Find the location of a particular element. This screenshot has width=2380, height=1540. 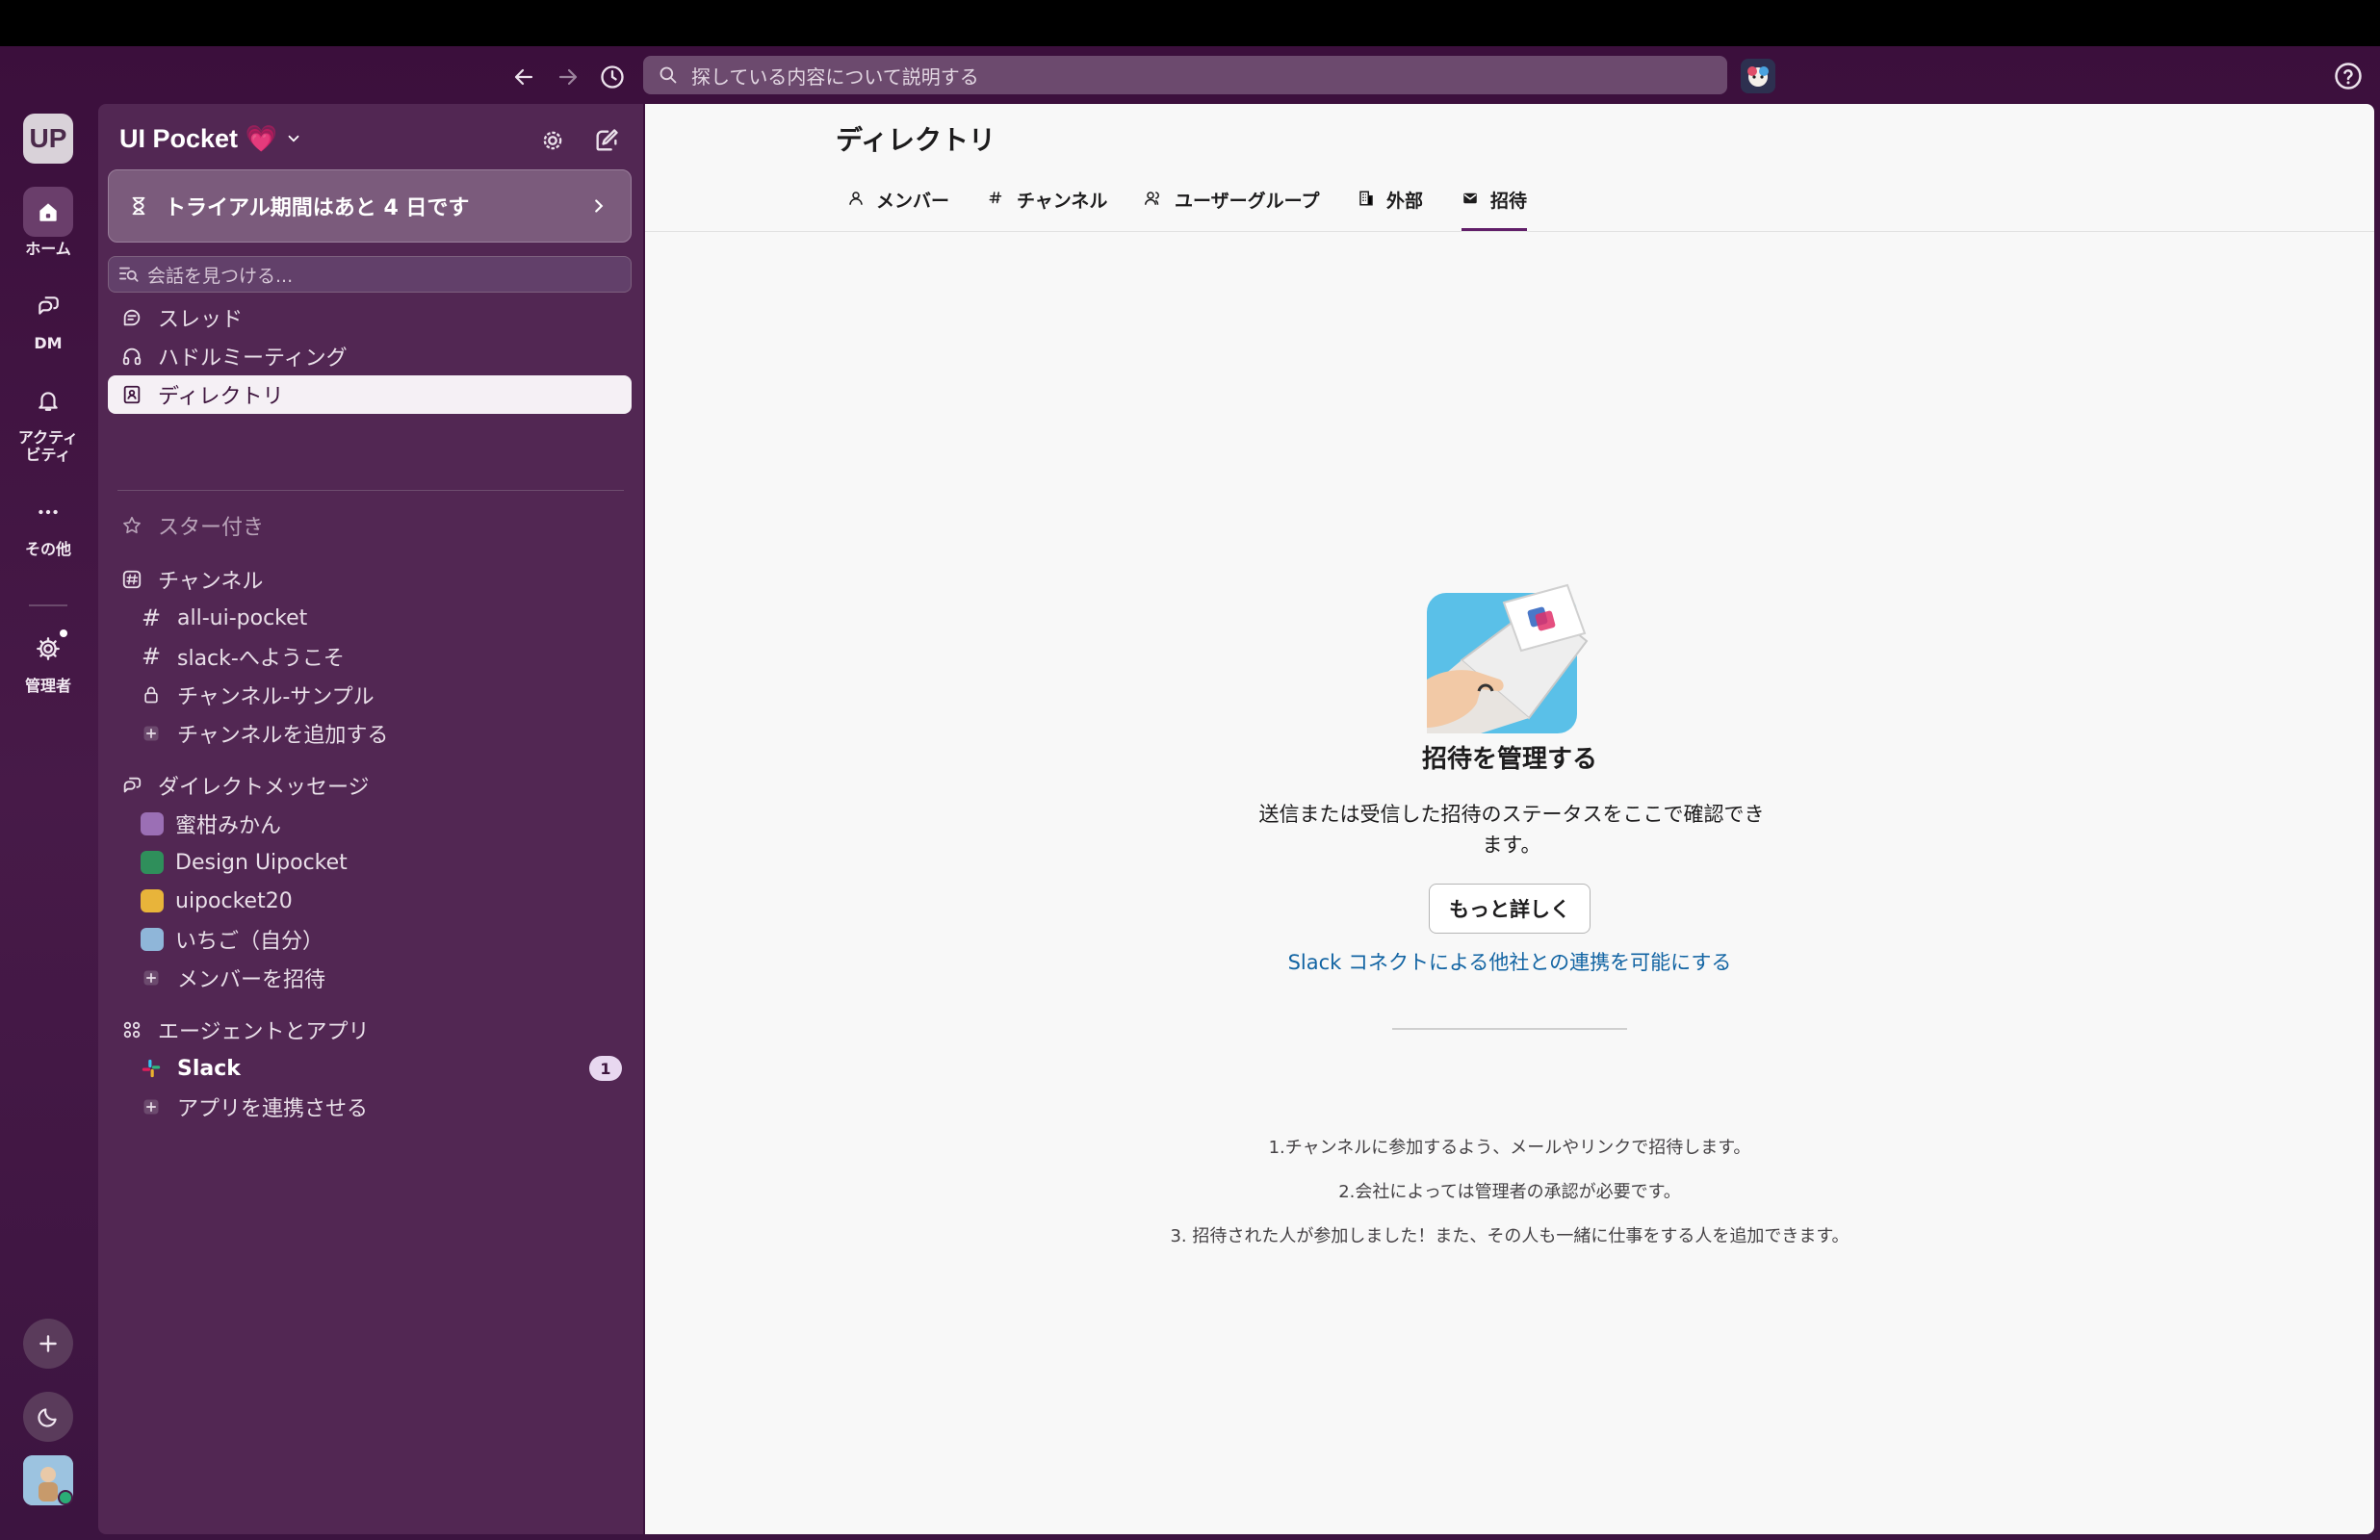

dm-item: uipocket20 is located at coordinates (370, 901).